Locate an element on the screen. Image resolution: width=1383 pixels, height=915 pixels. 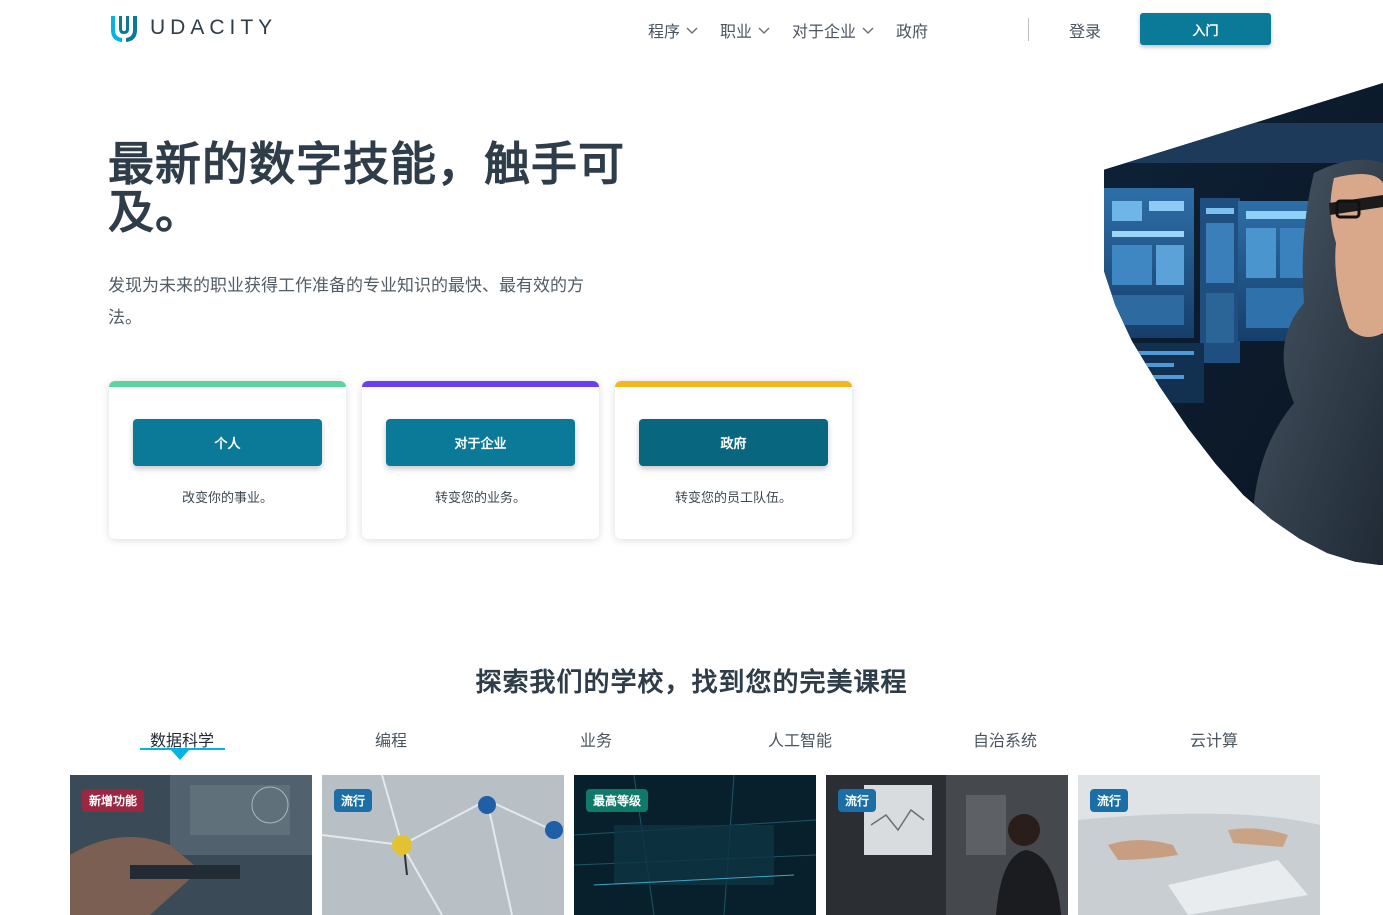
card-enterprise: 对于企业 转变您的业务。 is located at coordinates (480, 460).